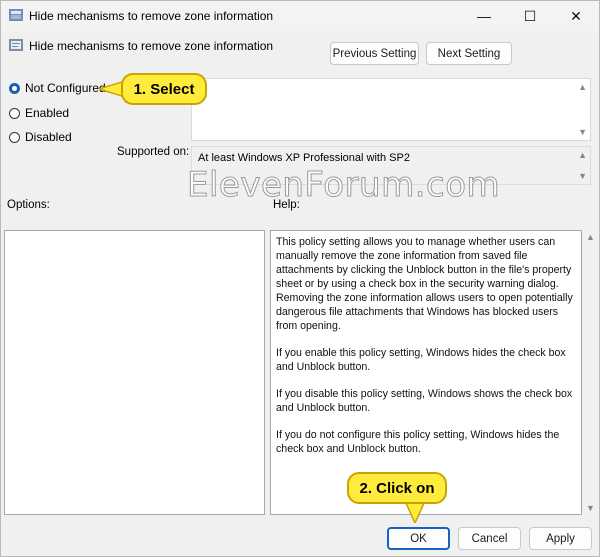  I want to click on comment-textarea: ▲ ▼, so click(391, 109).